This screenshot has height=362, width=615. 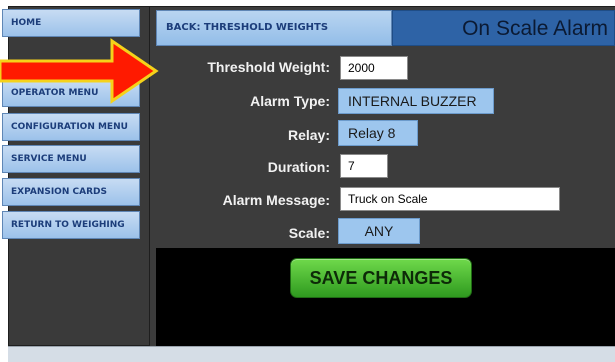 I want to click on save-changes-button: SAVE CHANGES, so click(x=381, y=278).